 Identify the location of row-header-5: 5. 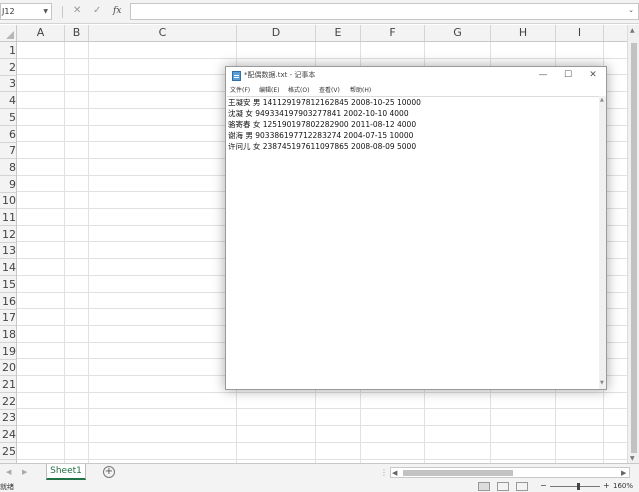
(8, 117).